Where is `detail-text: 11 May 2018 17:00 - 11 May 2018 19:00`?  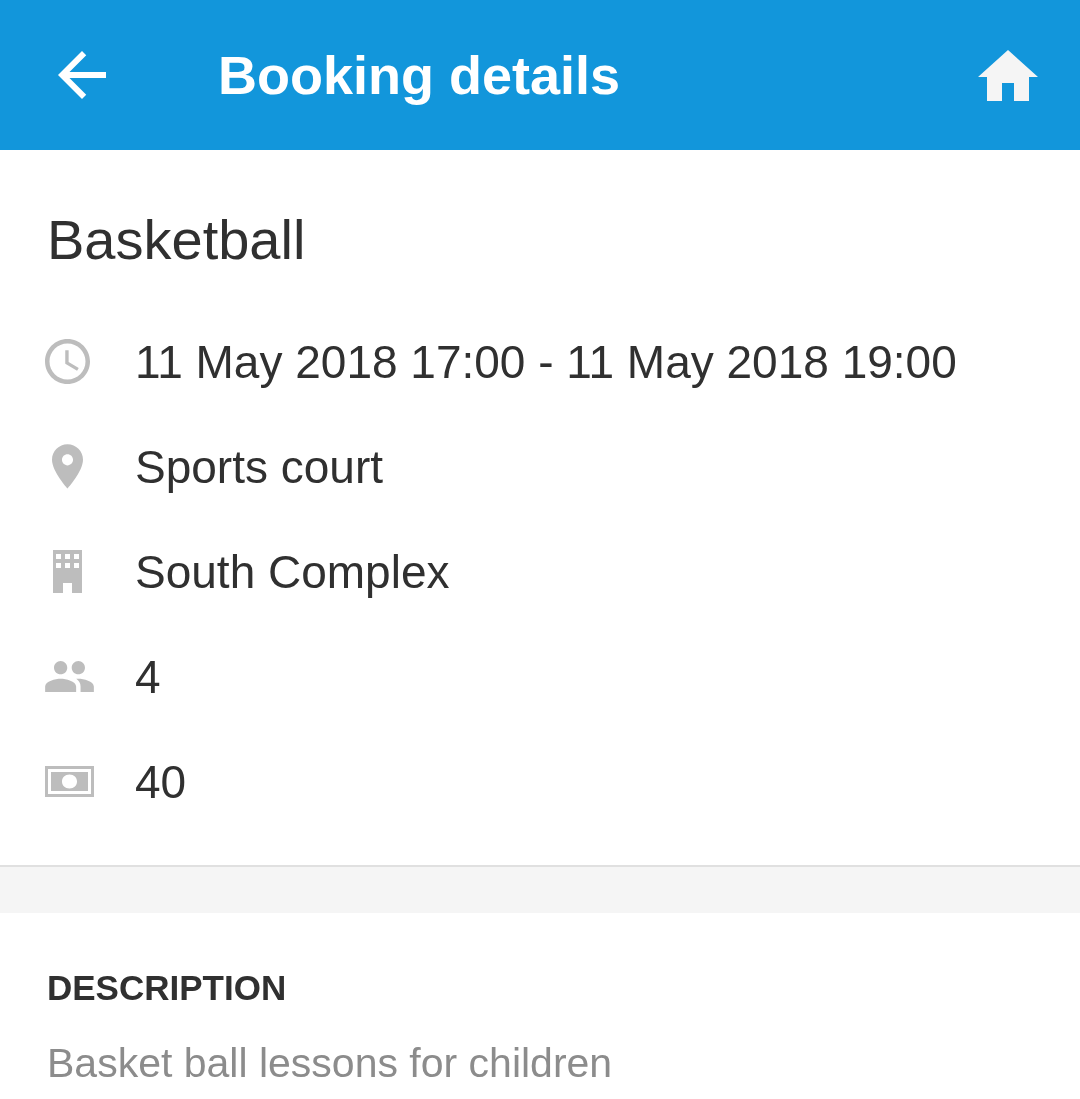
detail-text: 11 May 2018 17:00 - 11 May 2018 19:00 is located at coordinates (546, 361).